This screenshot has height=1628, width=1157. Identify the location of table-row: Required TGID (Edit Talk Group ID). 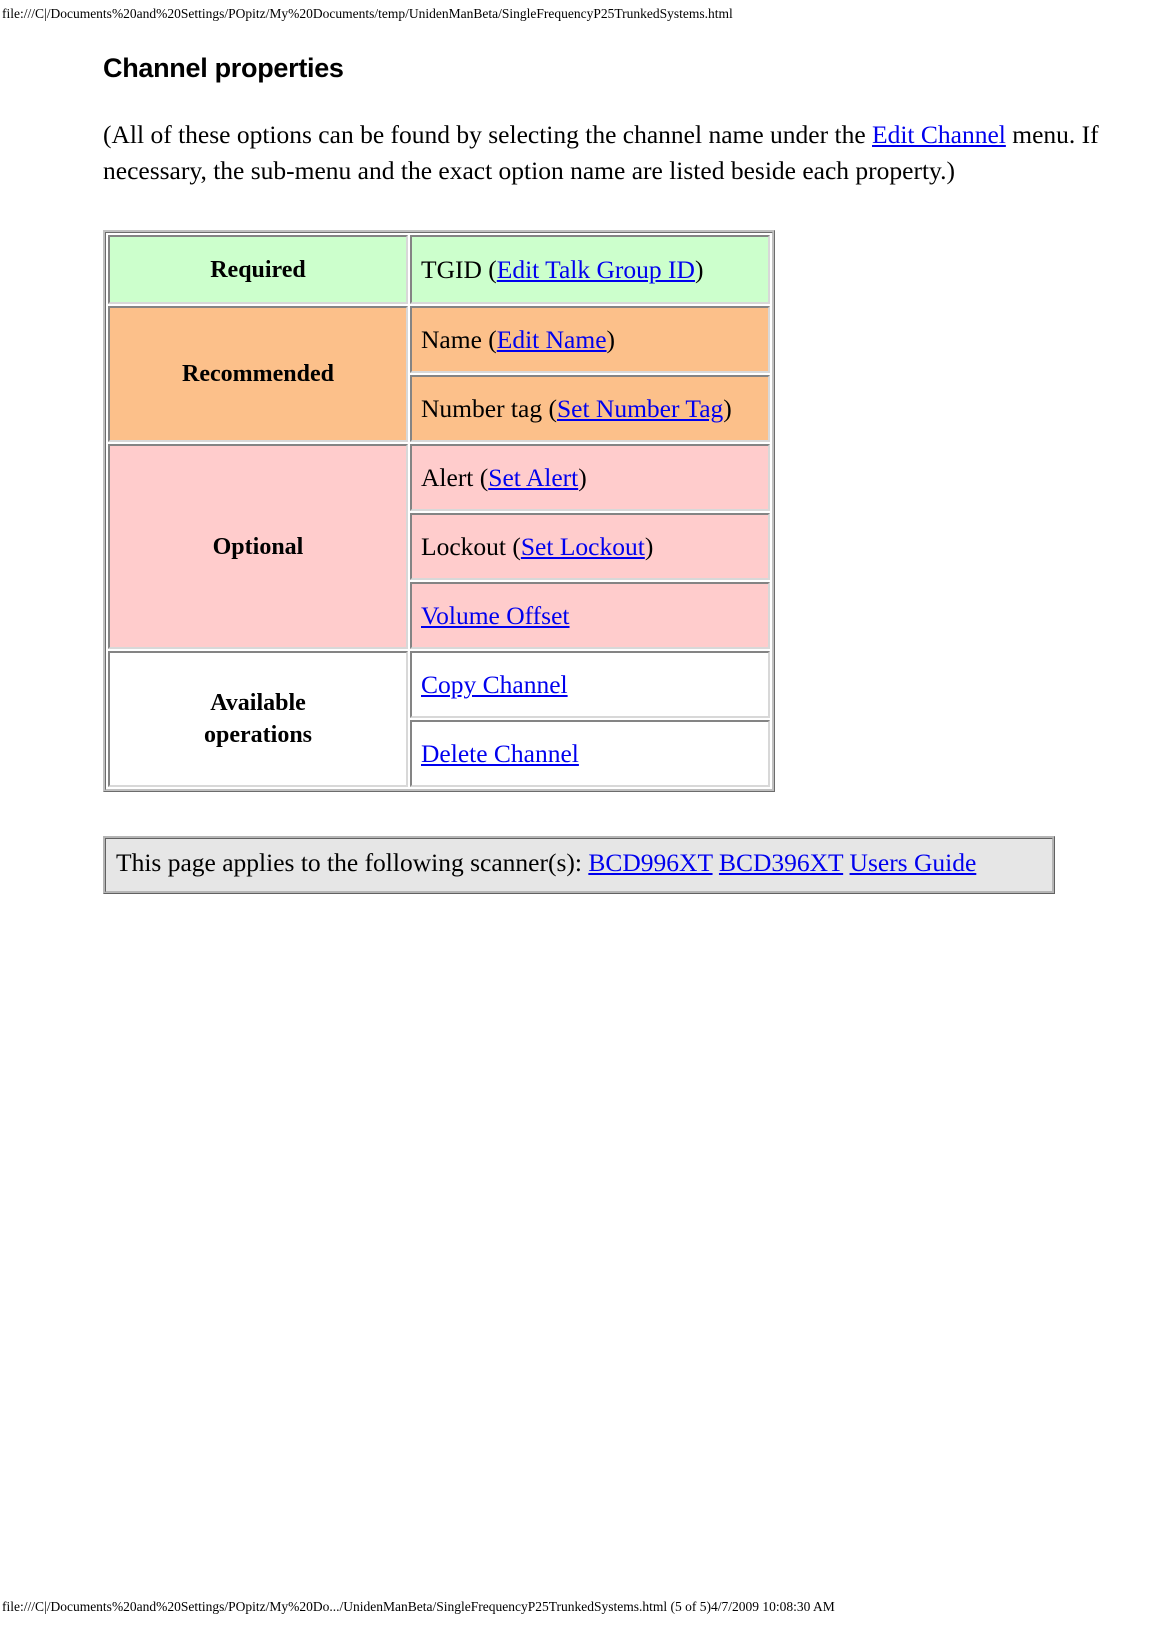
(439, 269).